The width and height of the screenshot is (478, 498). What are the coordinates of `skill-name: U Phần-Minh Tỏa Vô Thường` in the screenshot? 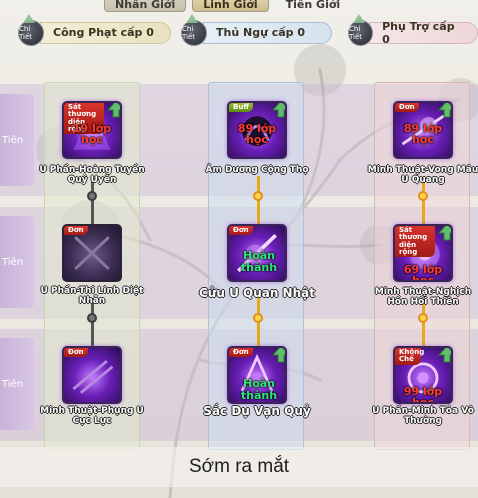 It's located at (423, 416).